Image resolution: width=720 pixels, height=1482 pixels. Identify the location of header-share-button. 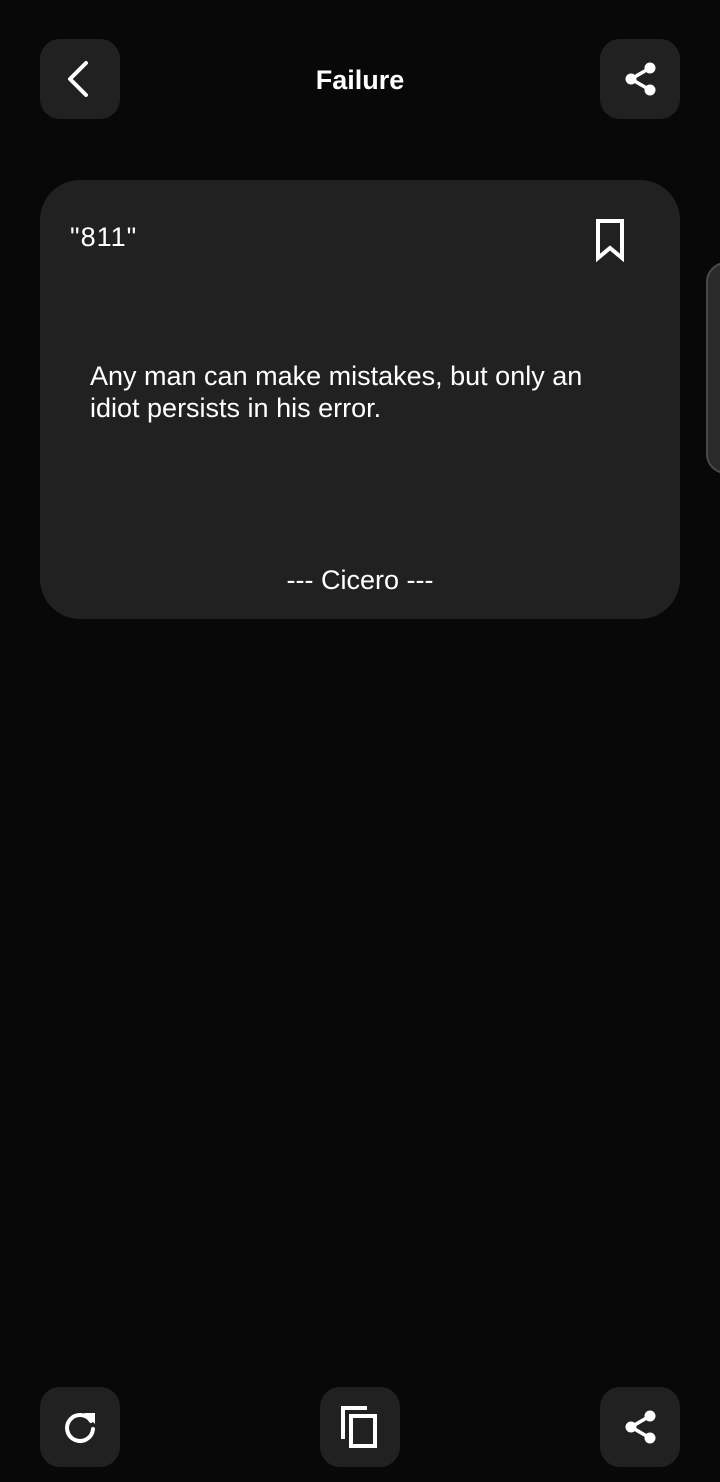
(640, 79).